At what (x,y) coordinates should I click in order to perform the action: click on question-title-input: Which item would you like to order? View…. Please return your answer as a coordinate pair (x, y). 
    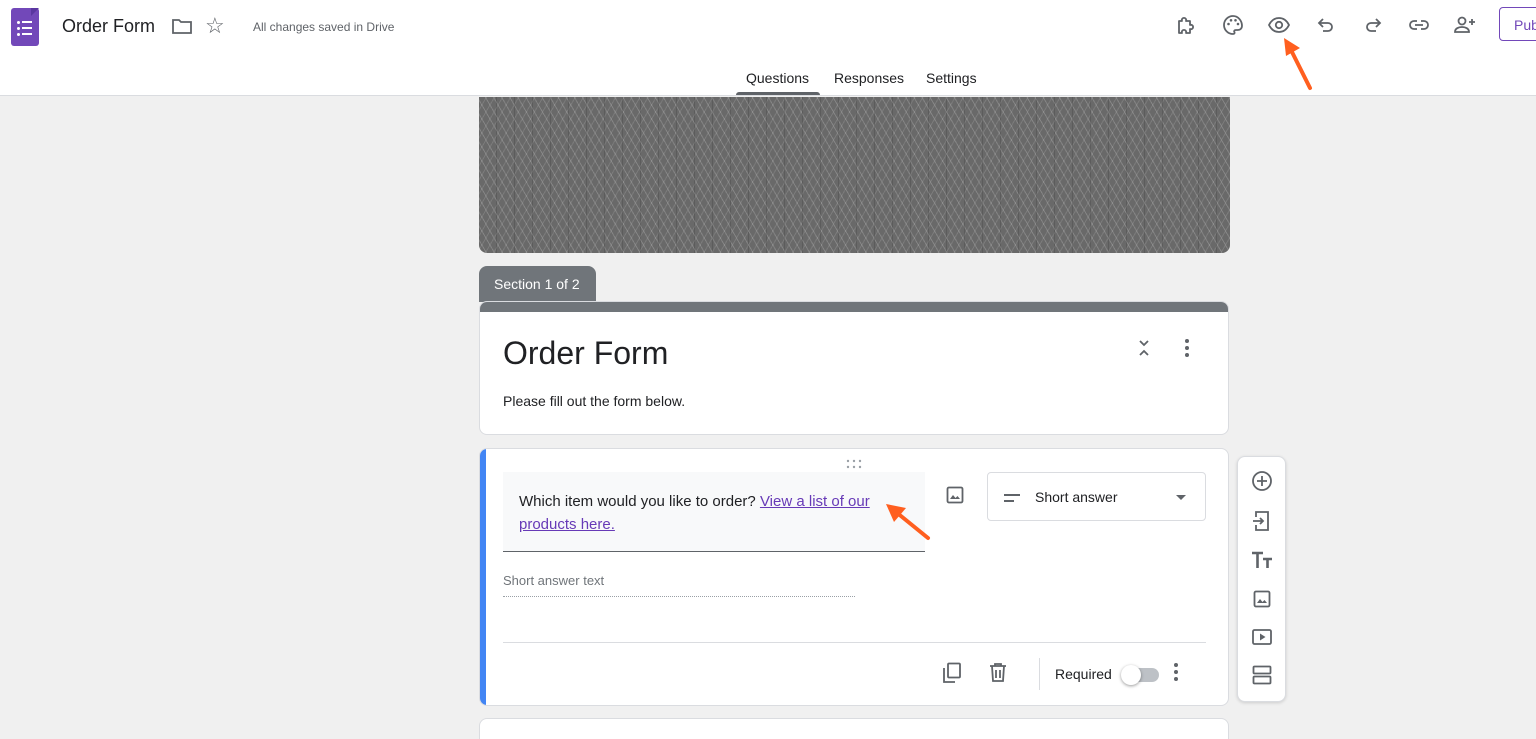
    Looking at the image, I should click on (714, 512).